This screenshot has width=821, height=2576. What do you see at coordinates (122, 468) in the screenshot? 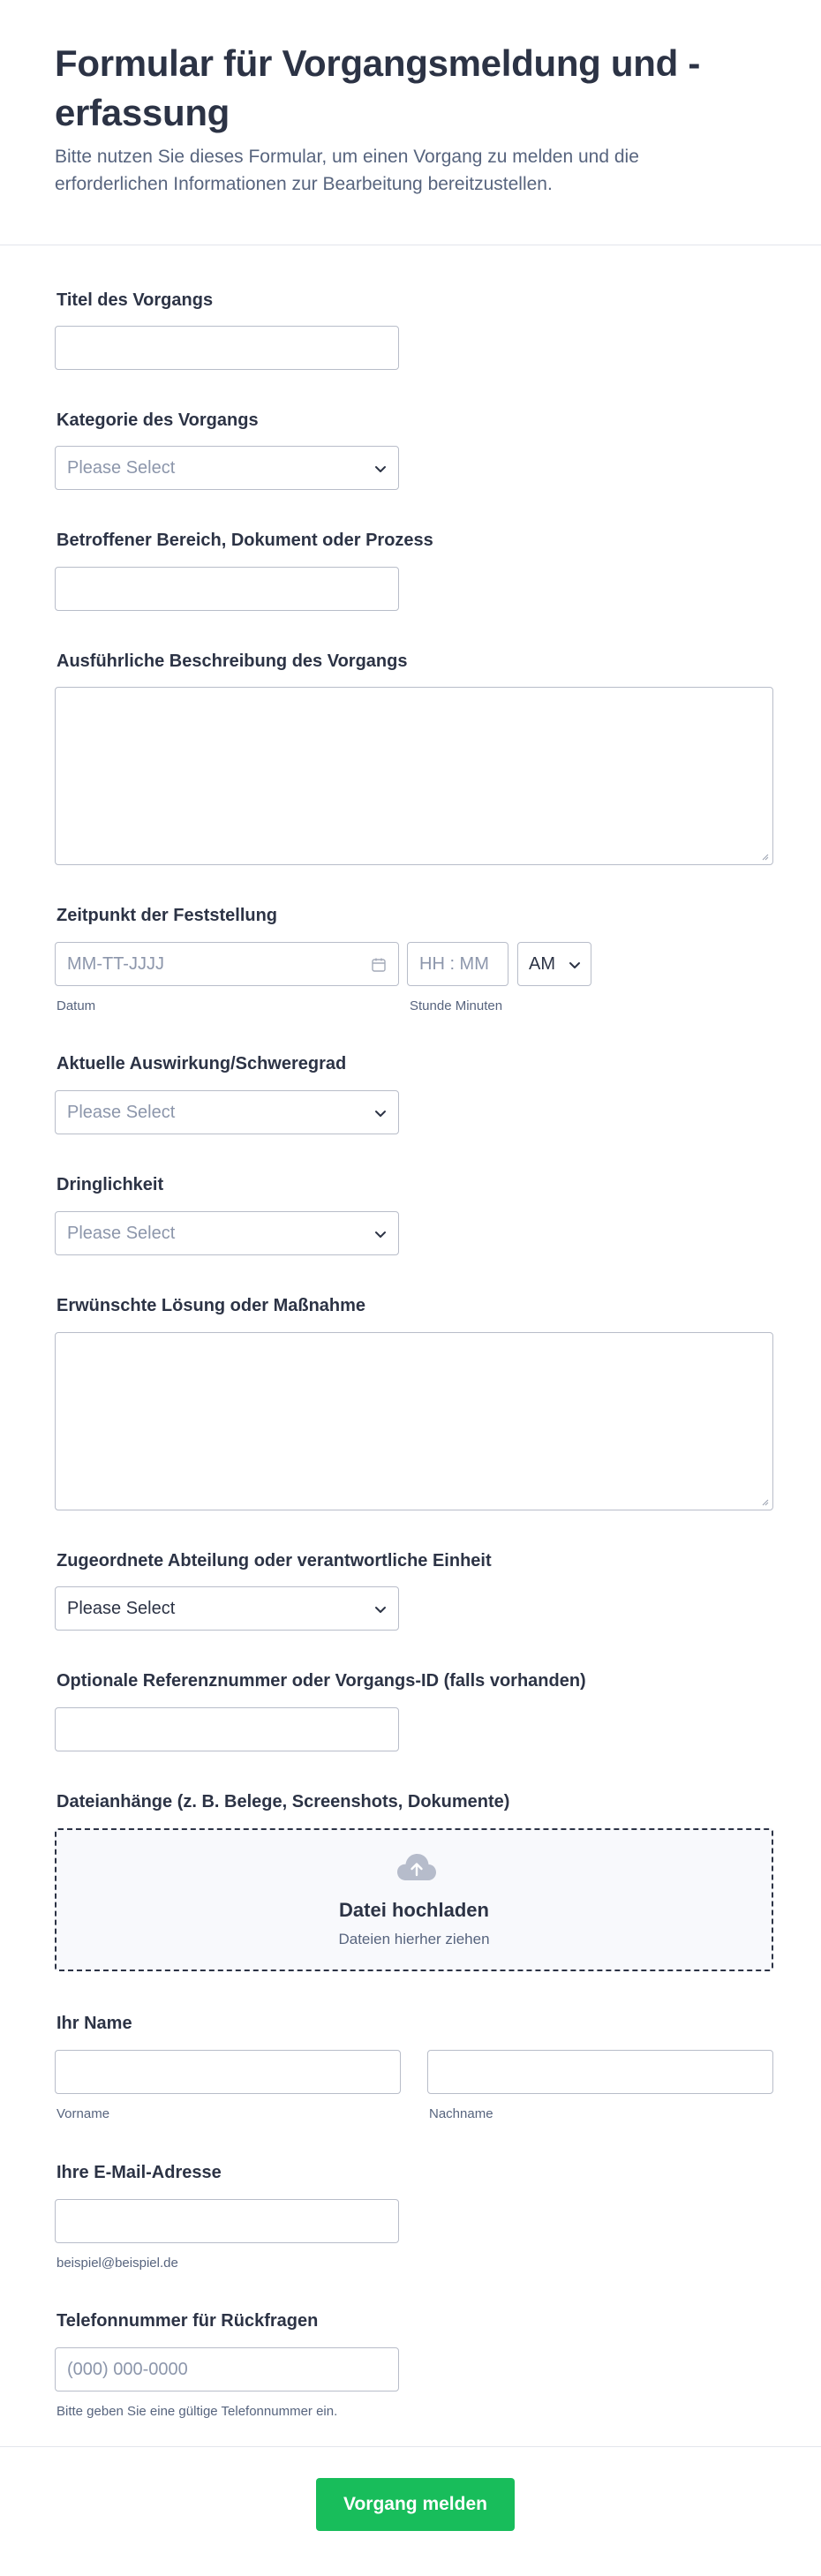
I see `kategorie-select-value: Please Select` at bounding box center [122, 468].